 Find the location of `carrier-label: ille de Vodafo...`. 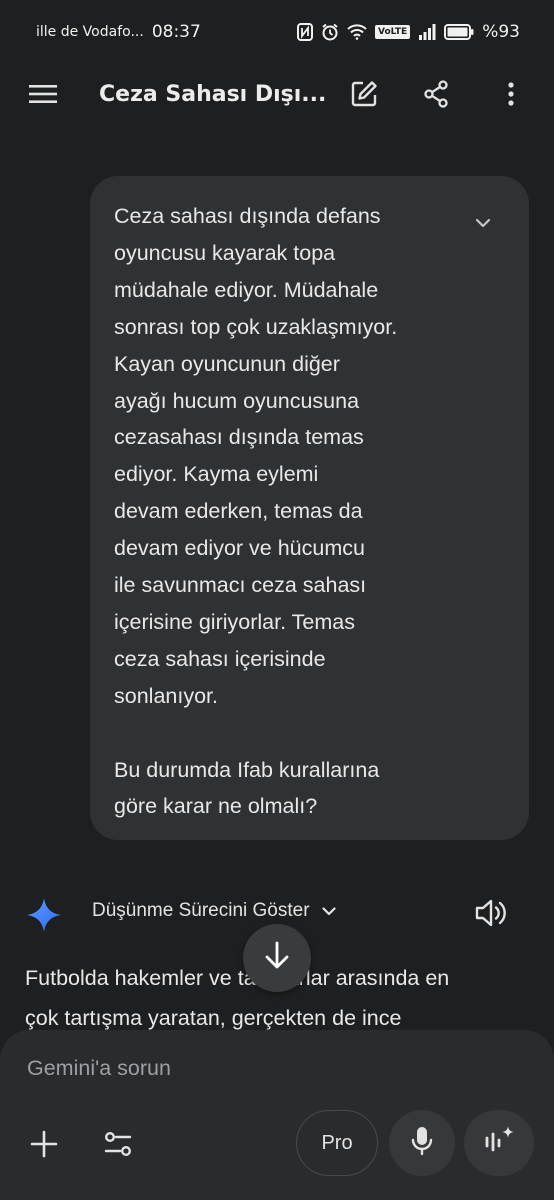

carrier-label: ille de Vodafo... is located at coordinates (90, 32).